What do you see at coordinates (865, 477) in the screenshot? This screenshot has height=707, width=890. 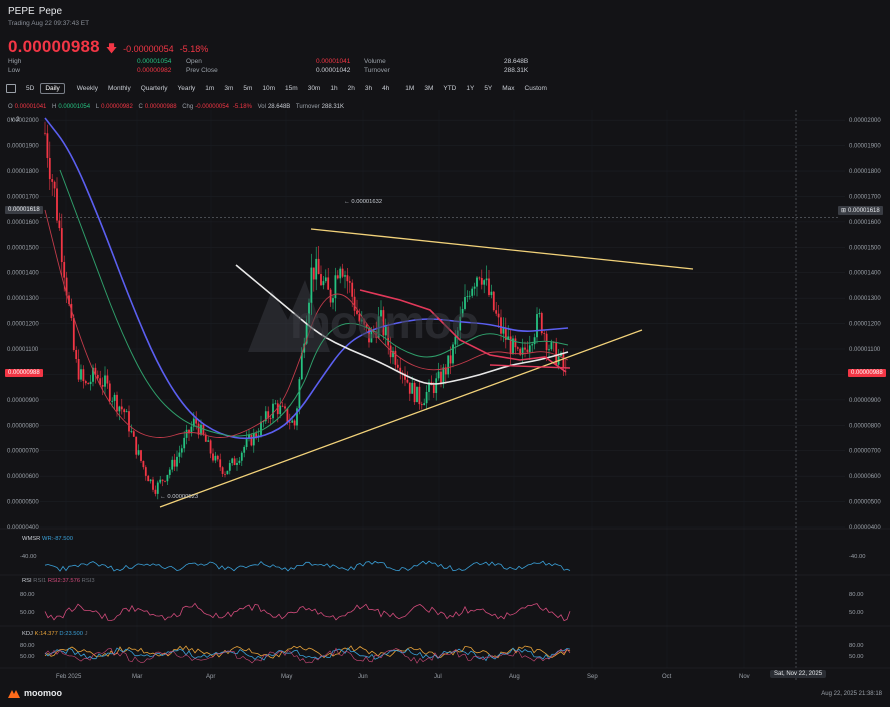 I see `y-tick-right: 0.00000600` at bounding box center [865, 477].